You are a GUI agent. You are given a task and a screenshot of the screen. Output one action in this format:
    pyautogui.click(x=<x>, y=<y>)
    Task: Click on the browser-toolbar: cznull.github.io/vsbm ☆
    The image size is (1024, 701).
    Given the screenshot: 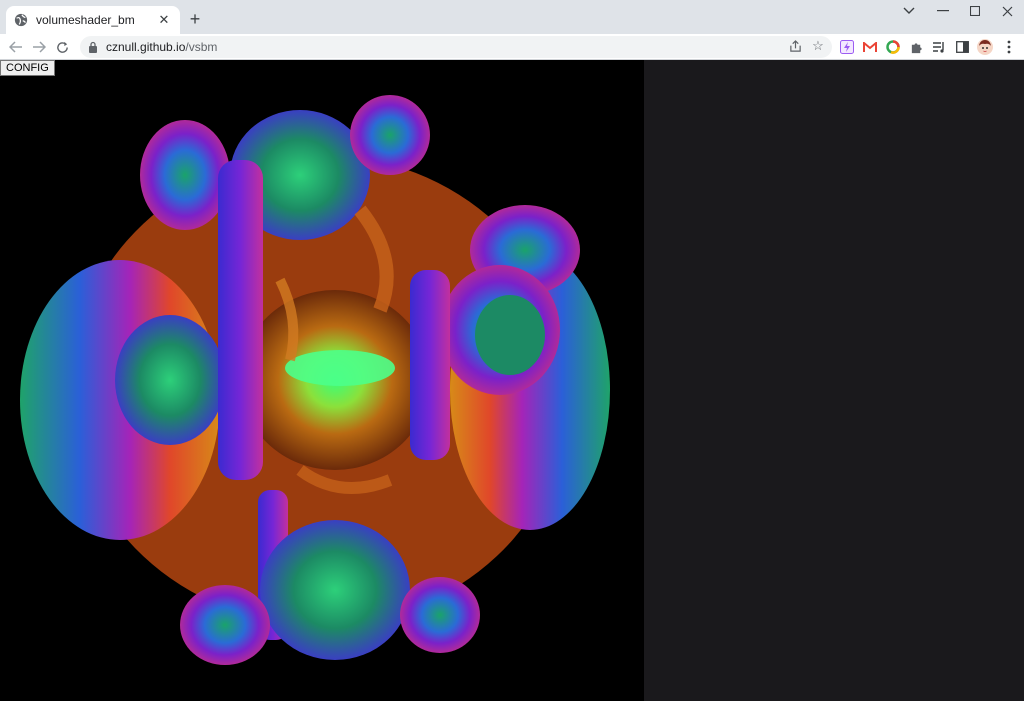 What is the action you would take?
    pyautogui.click(x=512, y=47)
    